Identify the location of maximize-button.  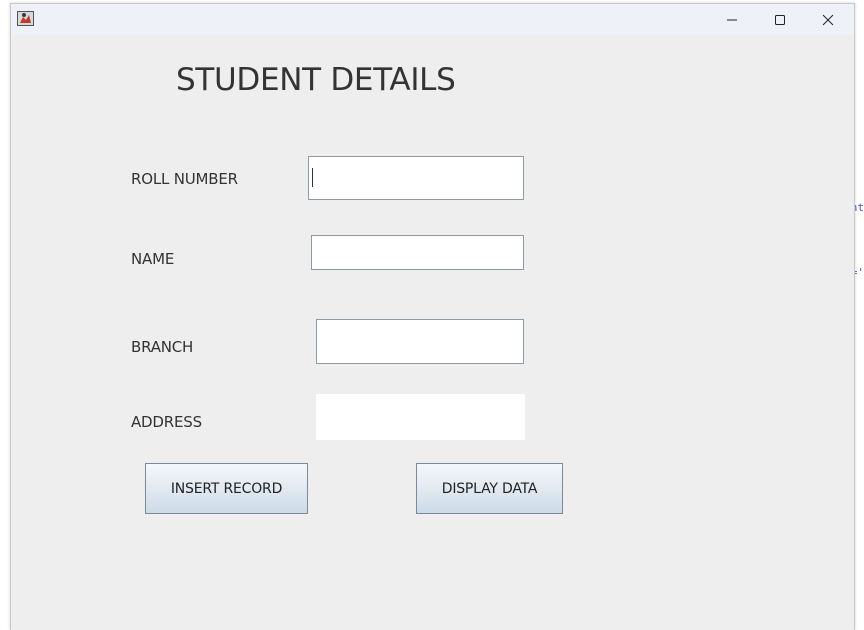
(780, 19).